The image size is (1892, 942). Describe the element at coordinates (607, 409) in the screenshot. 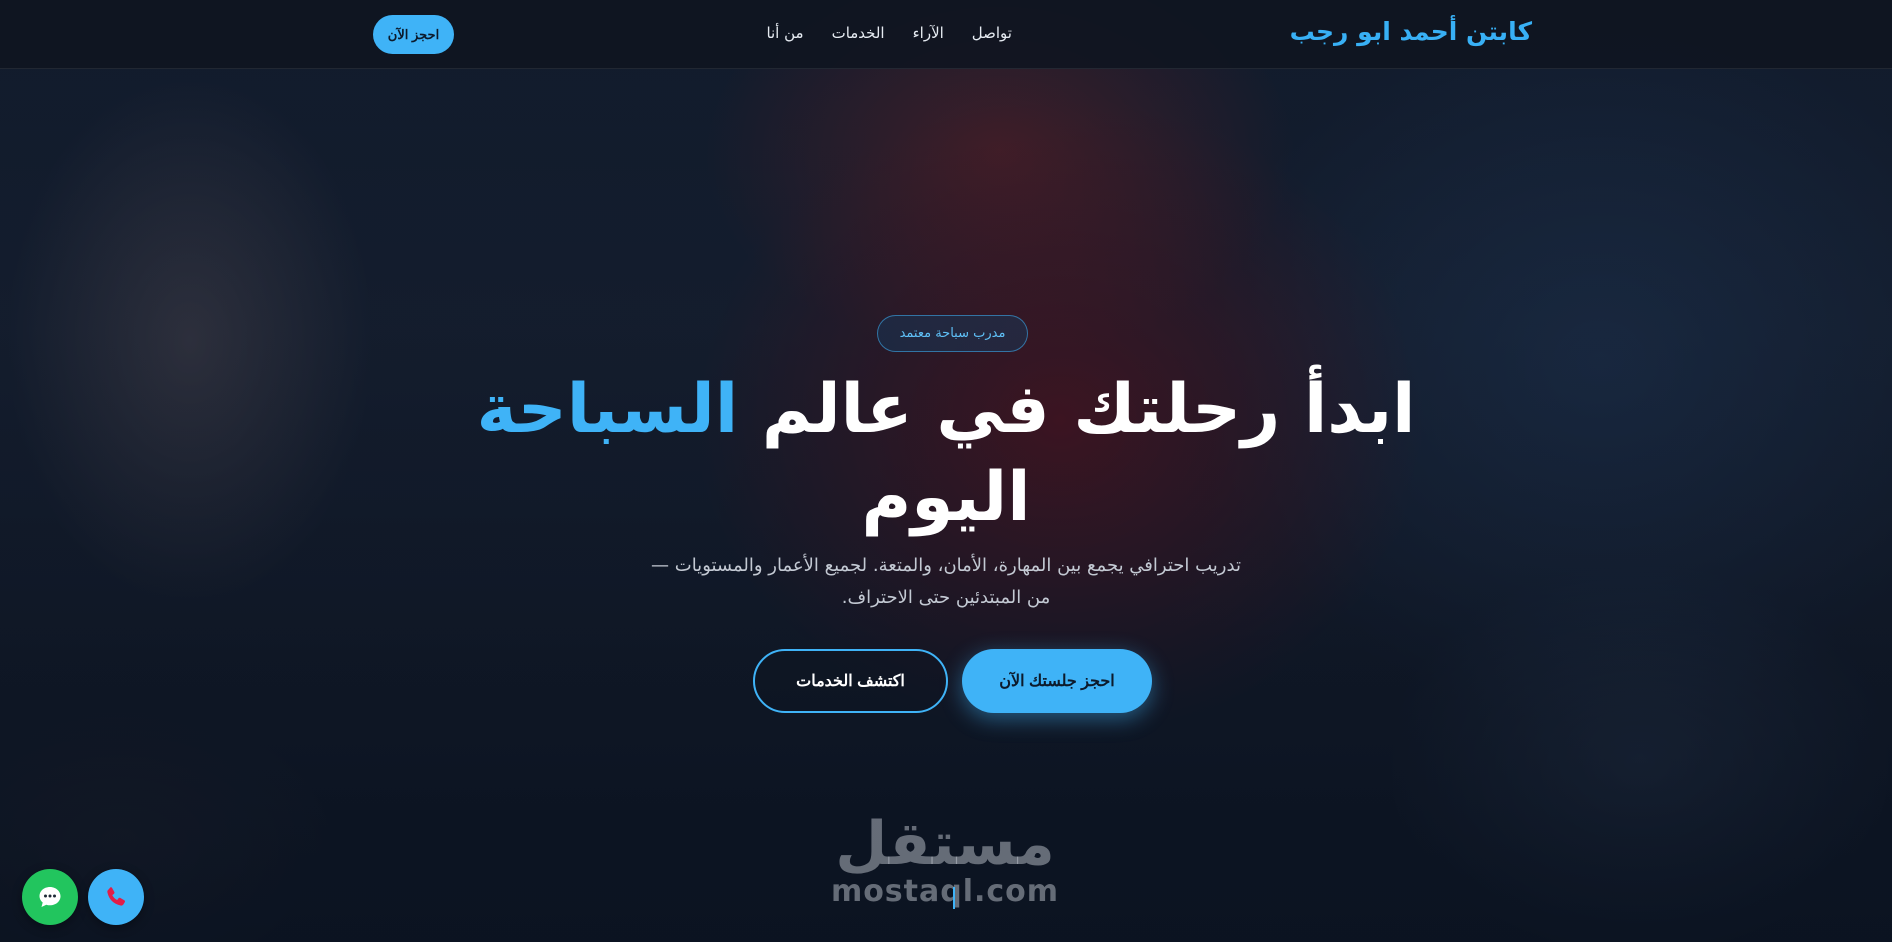

I see `headline-accent-word: السباحة` at that location.